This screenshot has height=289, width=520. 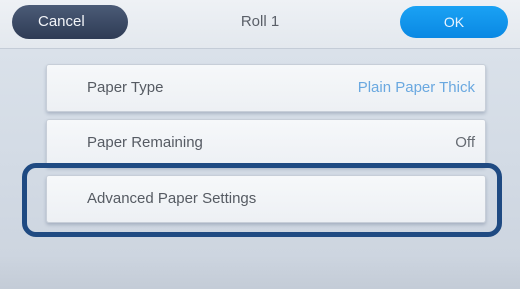 I want to click on paper-type-row: Paper Type Plain Paper Thick, so click(x=266, y=88).